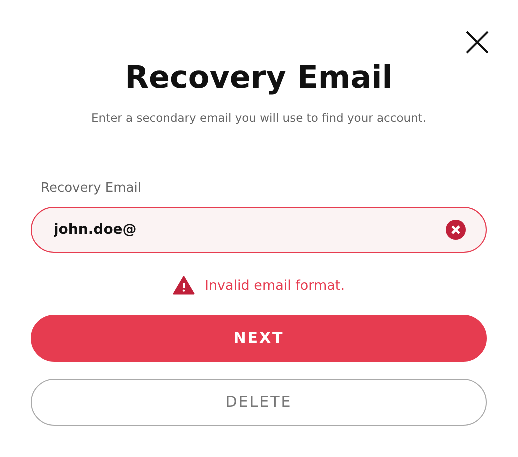  What do you see at coordinates (275, 286) in the screenshot?
I see `error-message: Invalid email format.` at bounding box center [275, 286].